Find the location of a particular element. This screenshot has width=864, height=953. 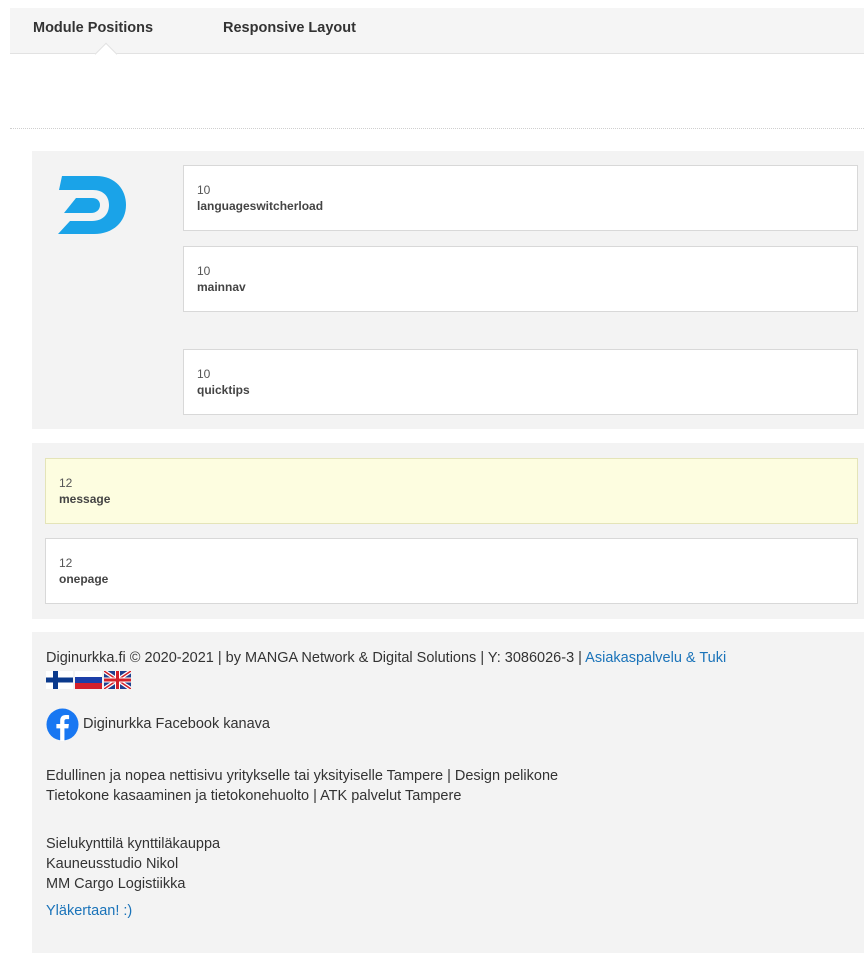

partner-link: Kauneusstudio Nikol is located at coordinates (455, 864).